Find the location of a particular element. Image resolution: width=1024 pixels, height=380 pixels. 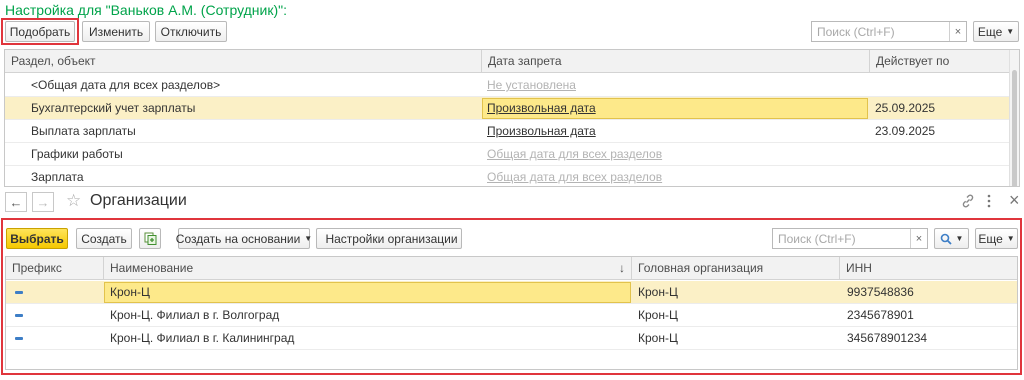

active-cell is located at coordinates (367, 292).